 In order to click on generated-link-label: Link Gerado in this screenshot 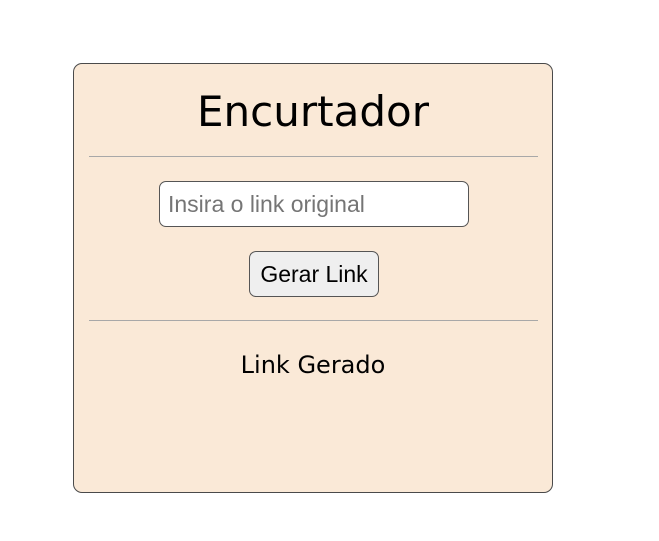, I will do `click(313, 365)`.